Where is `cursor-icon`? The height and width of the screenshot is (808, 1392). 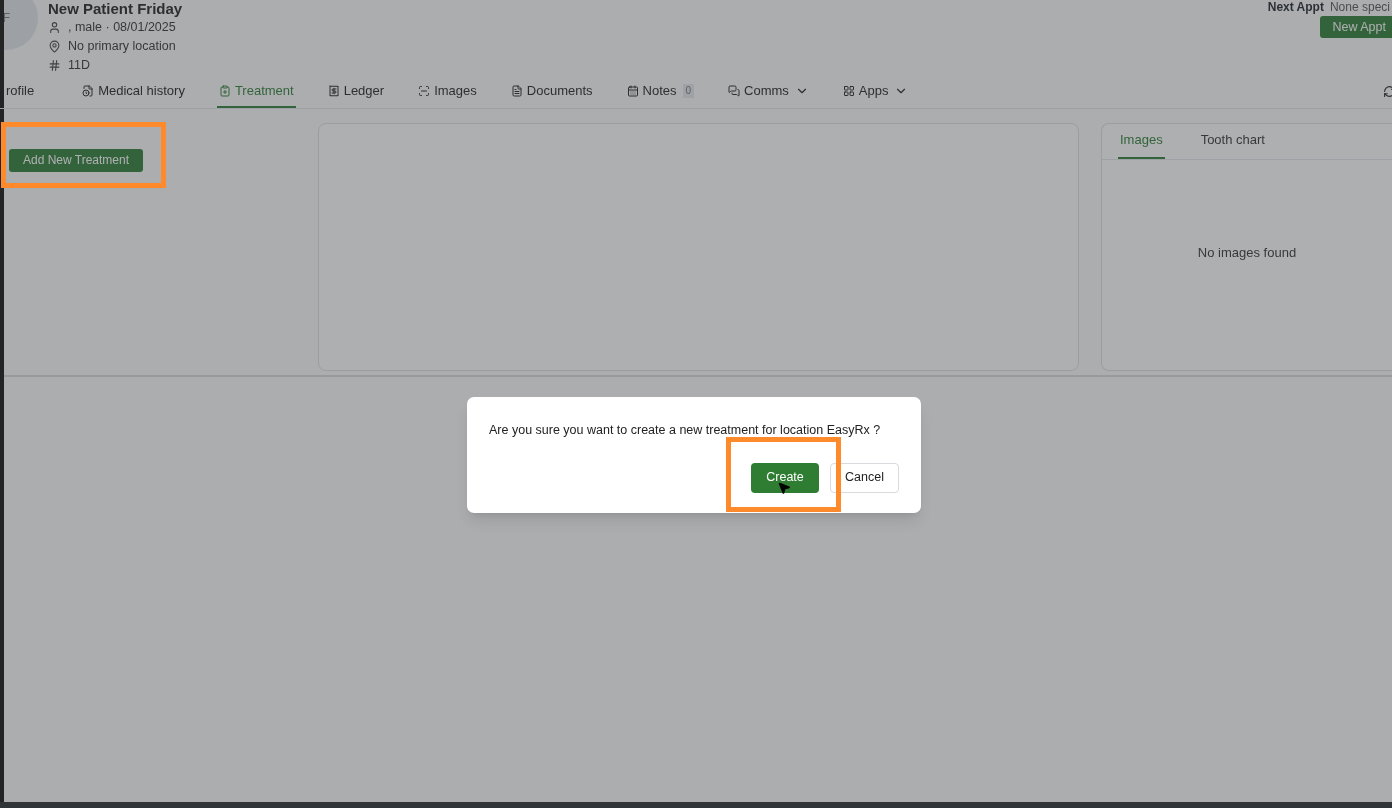 cursor-icon is located at coordinates (784, 488).